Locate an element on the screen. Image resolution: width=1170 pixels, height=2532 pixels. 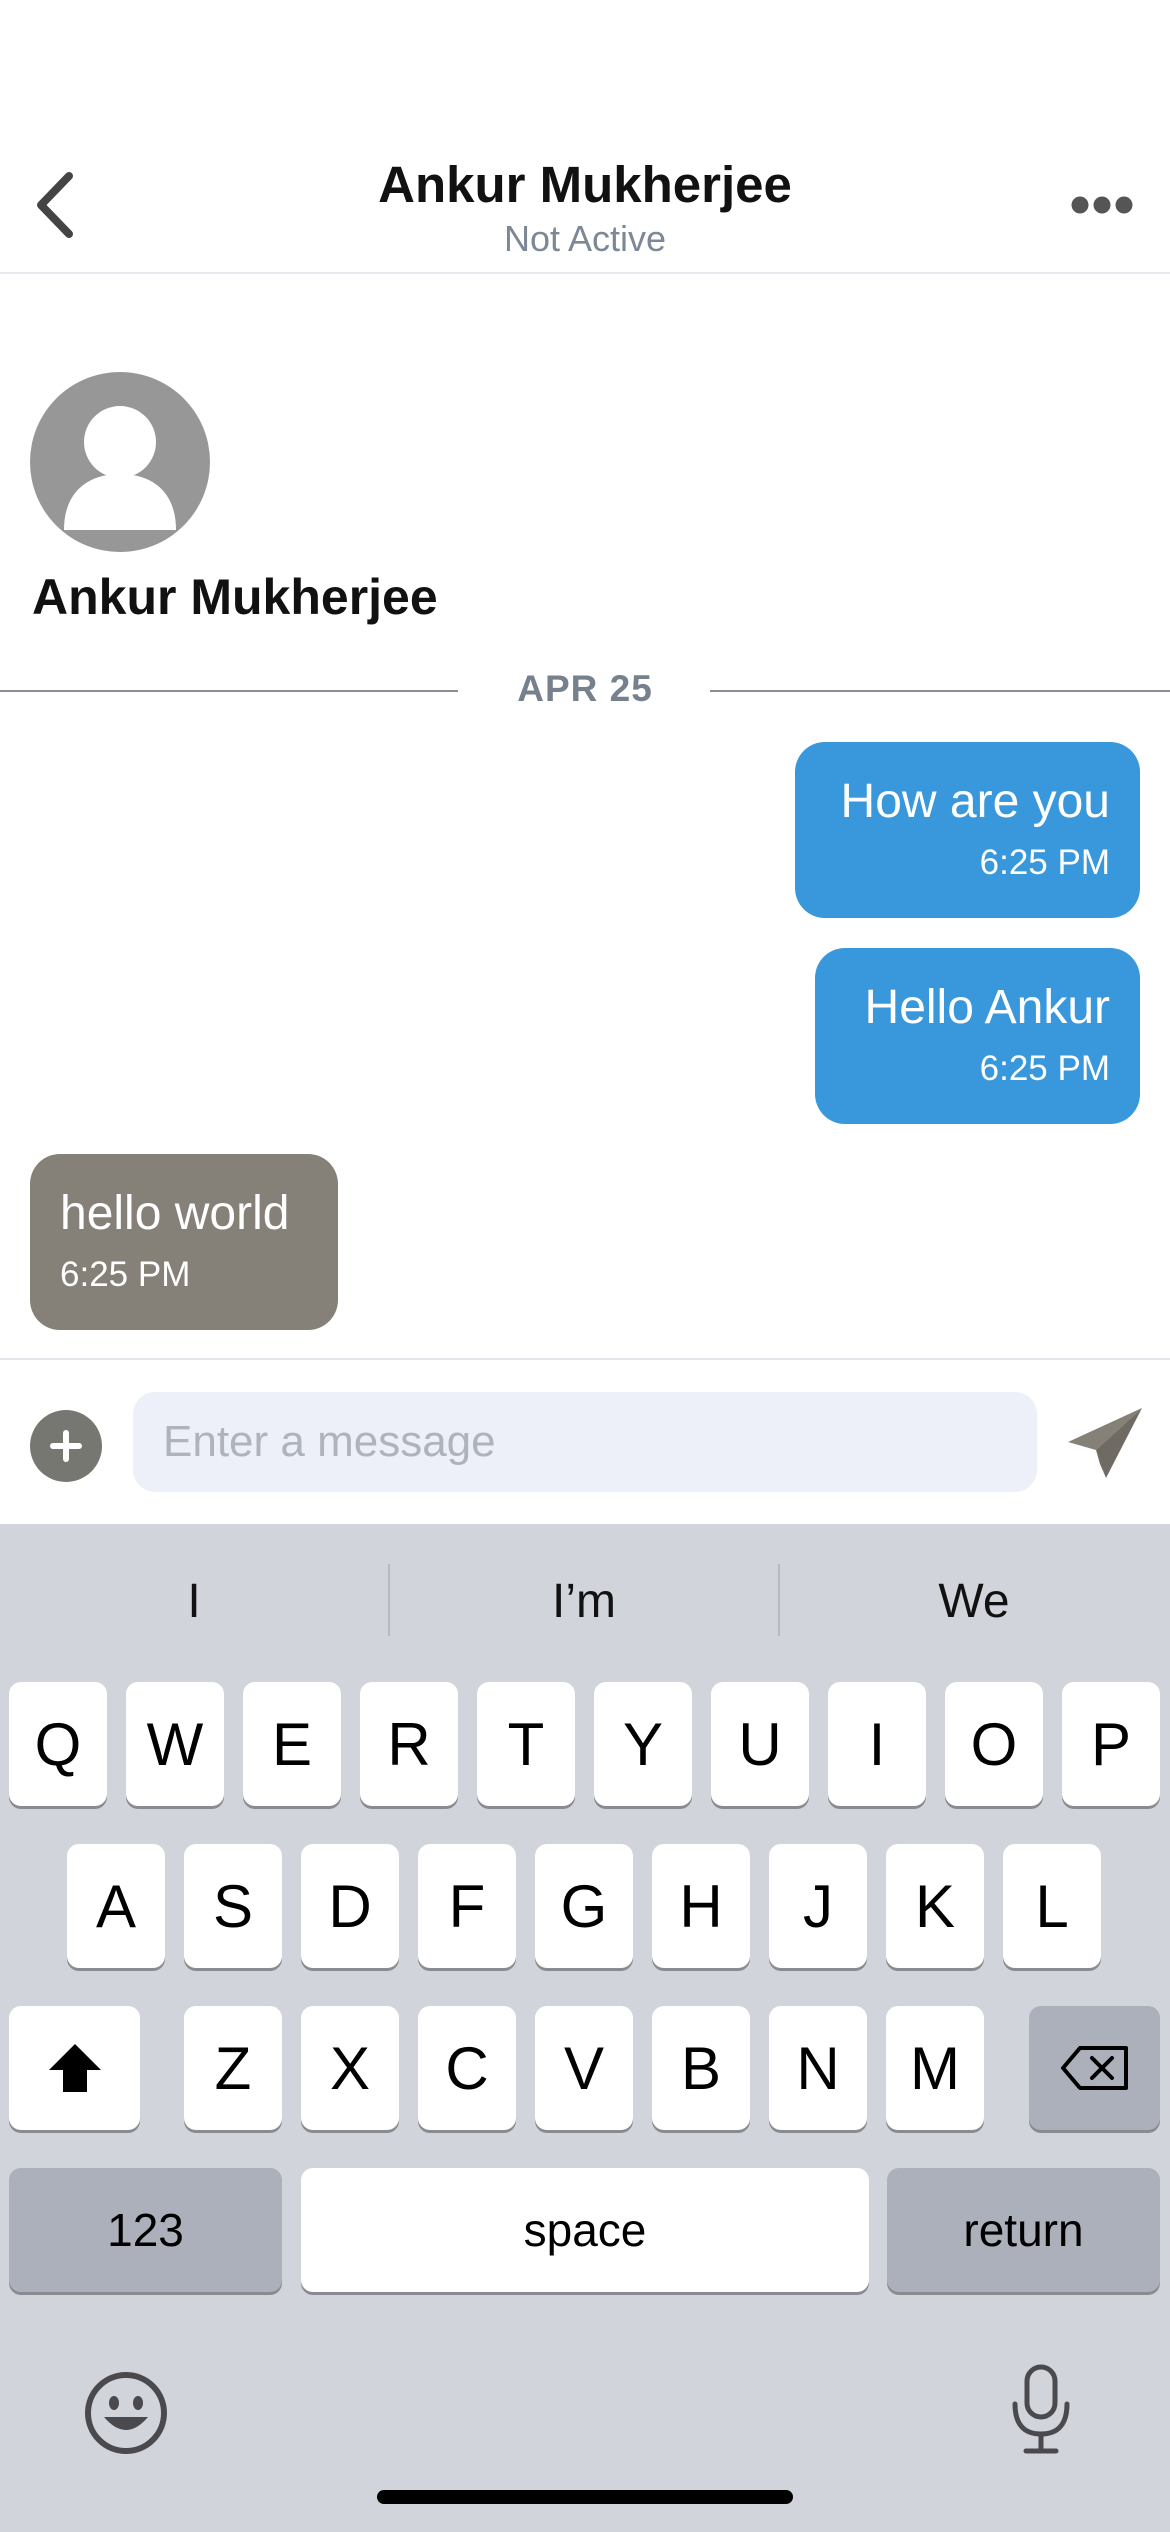
key-m: M is located at coordinates (935, 2068).